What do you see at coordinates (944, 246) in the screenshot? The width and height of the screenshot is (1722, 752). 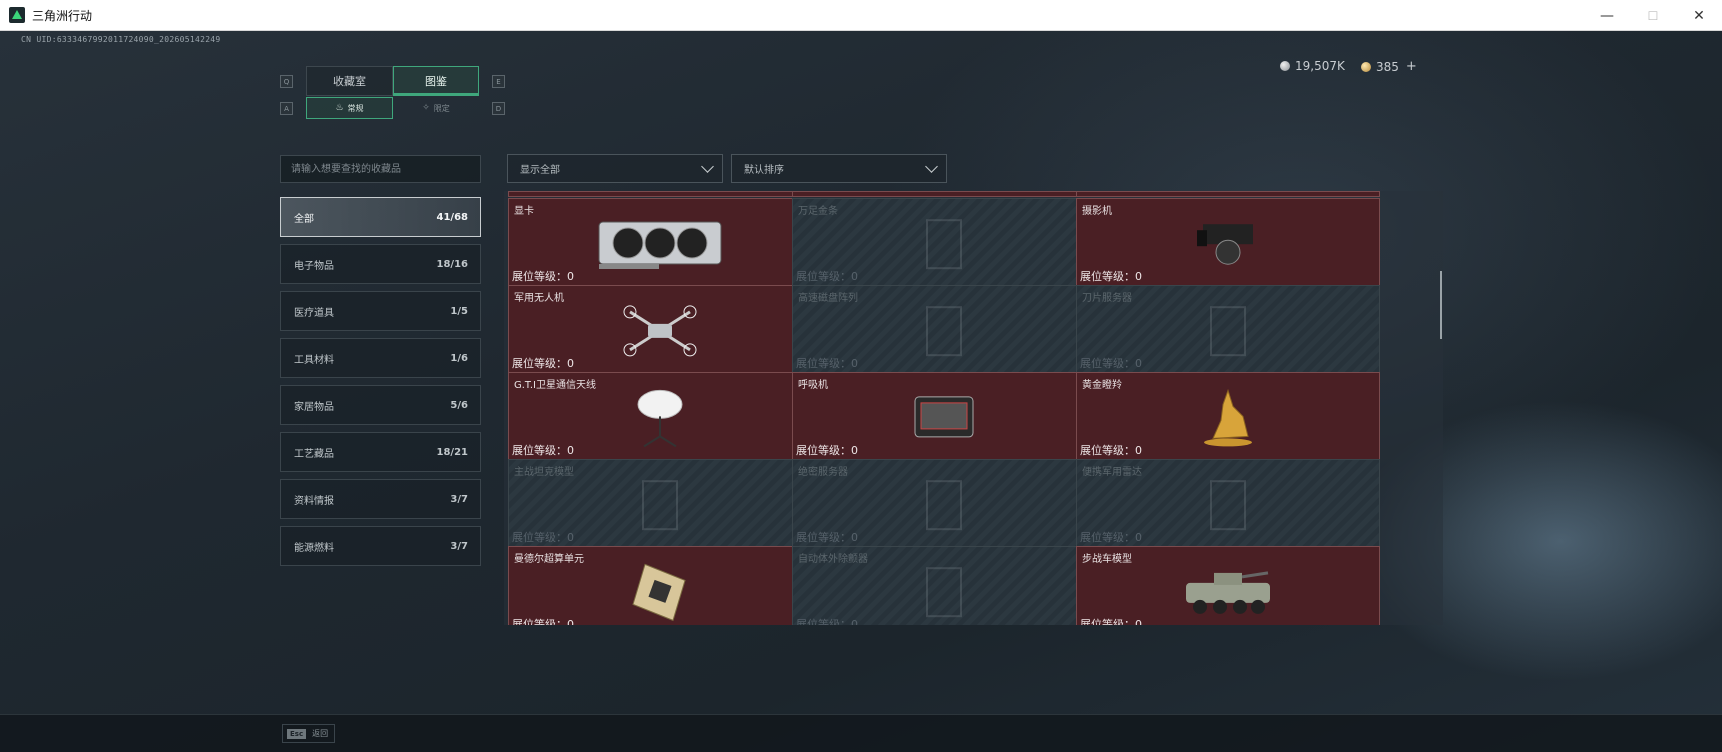 I see `gold-bar-icon` at bounding box center [944, 246].